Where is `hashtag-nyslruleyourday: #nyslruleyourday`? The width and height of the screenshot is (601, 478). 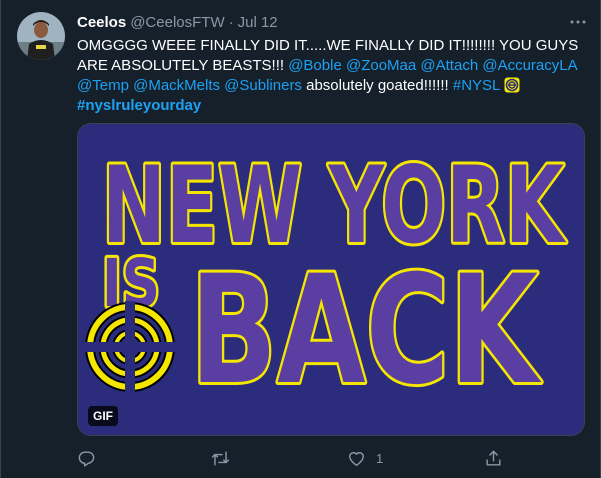 hashtag-nyslruleyourday: #nyslruleyourday is located at coordinates (139, 105).